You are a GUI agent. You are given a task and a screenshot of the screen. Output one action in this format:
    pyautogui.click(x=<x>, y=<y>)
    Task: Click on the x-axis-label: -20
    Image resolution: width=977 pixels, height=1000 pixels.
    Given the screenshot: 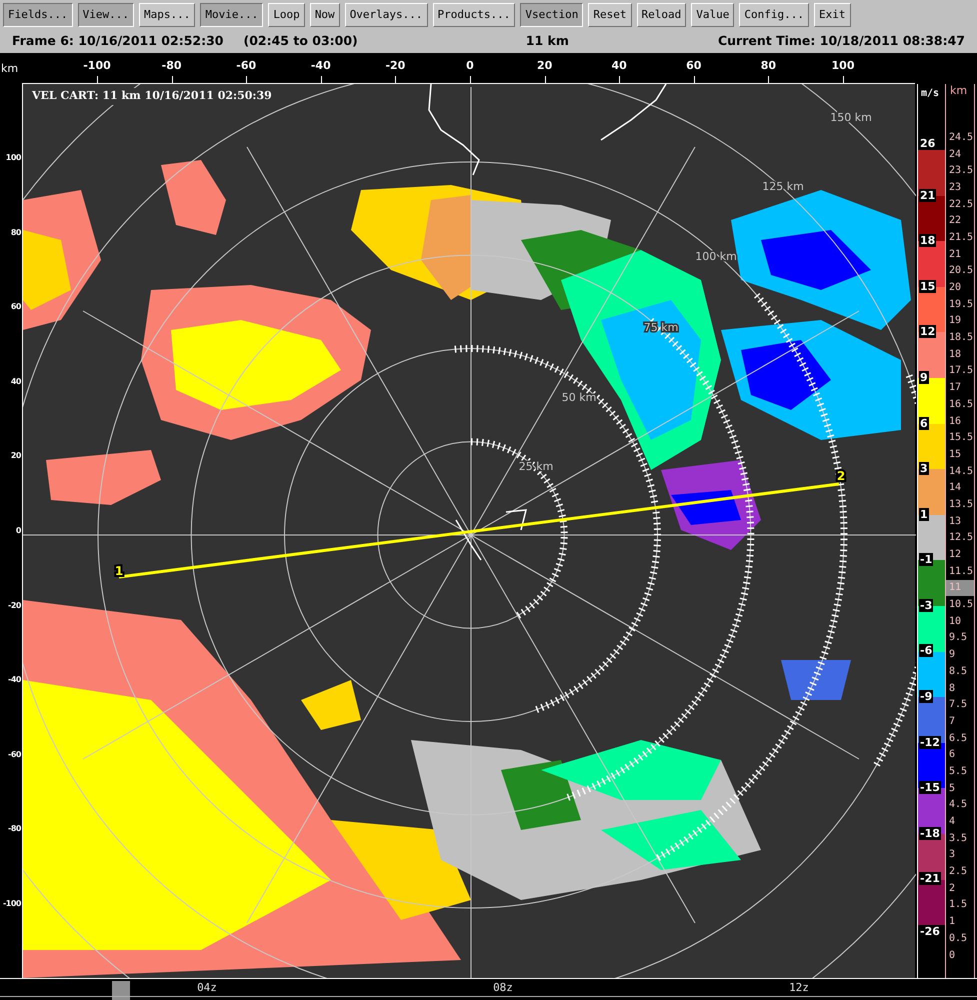 What is the action you would take?
    pyautogui.click(x=395, y=65)
    